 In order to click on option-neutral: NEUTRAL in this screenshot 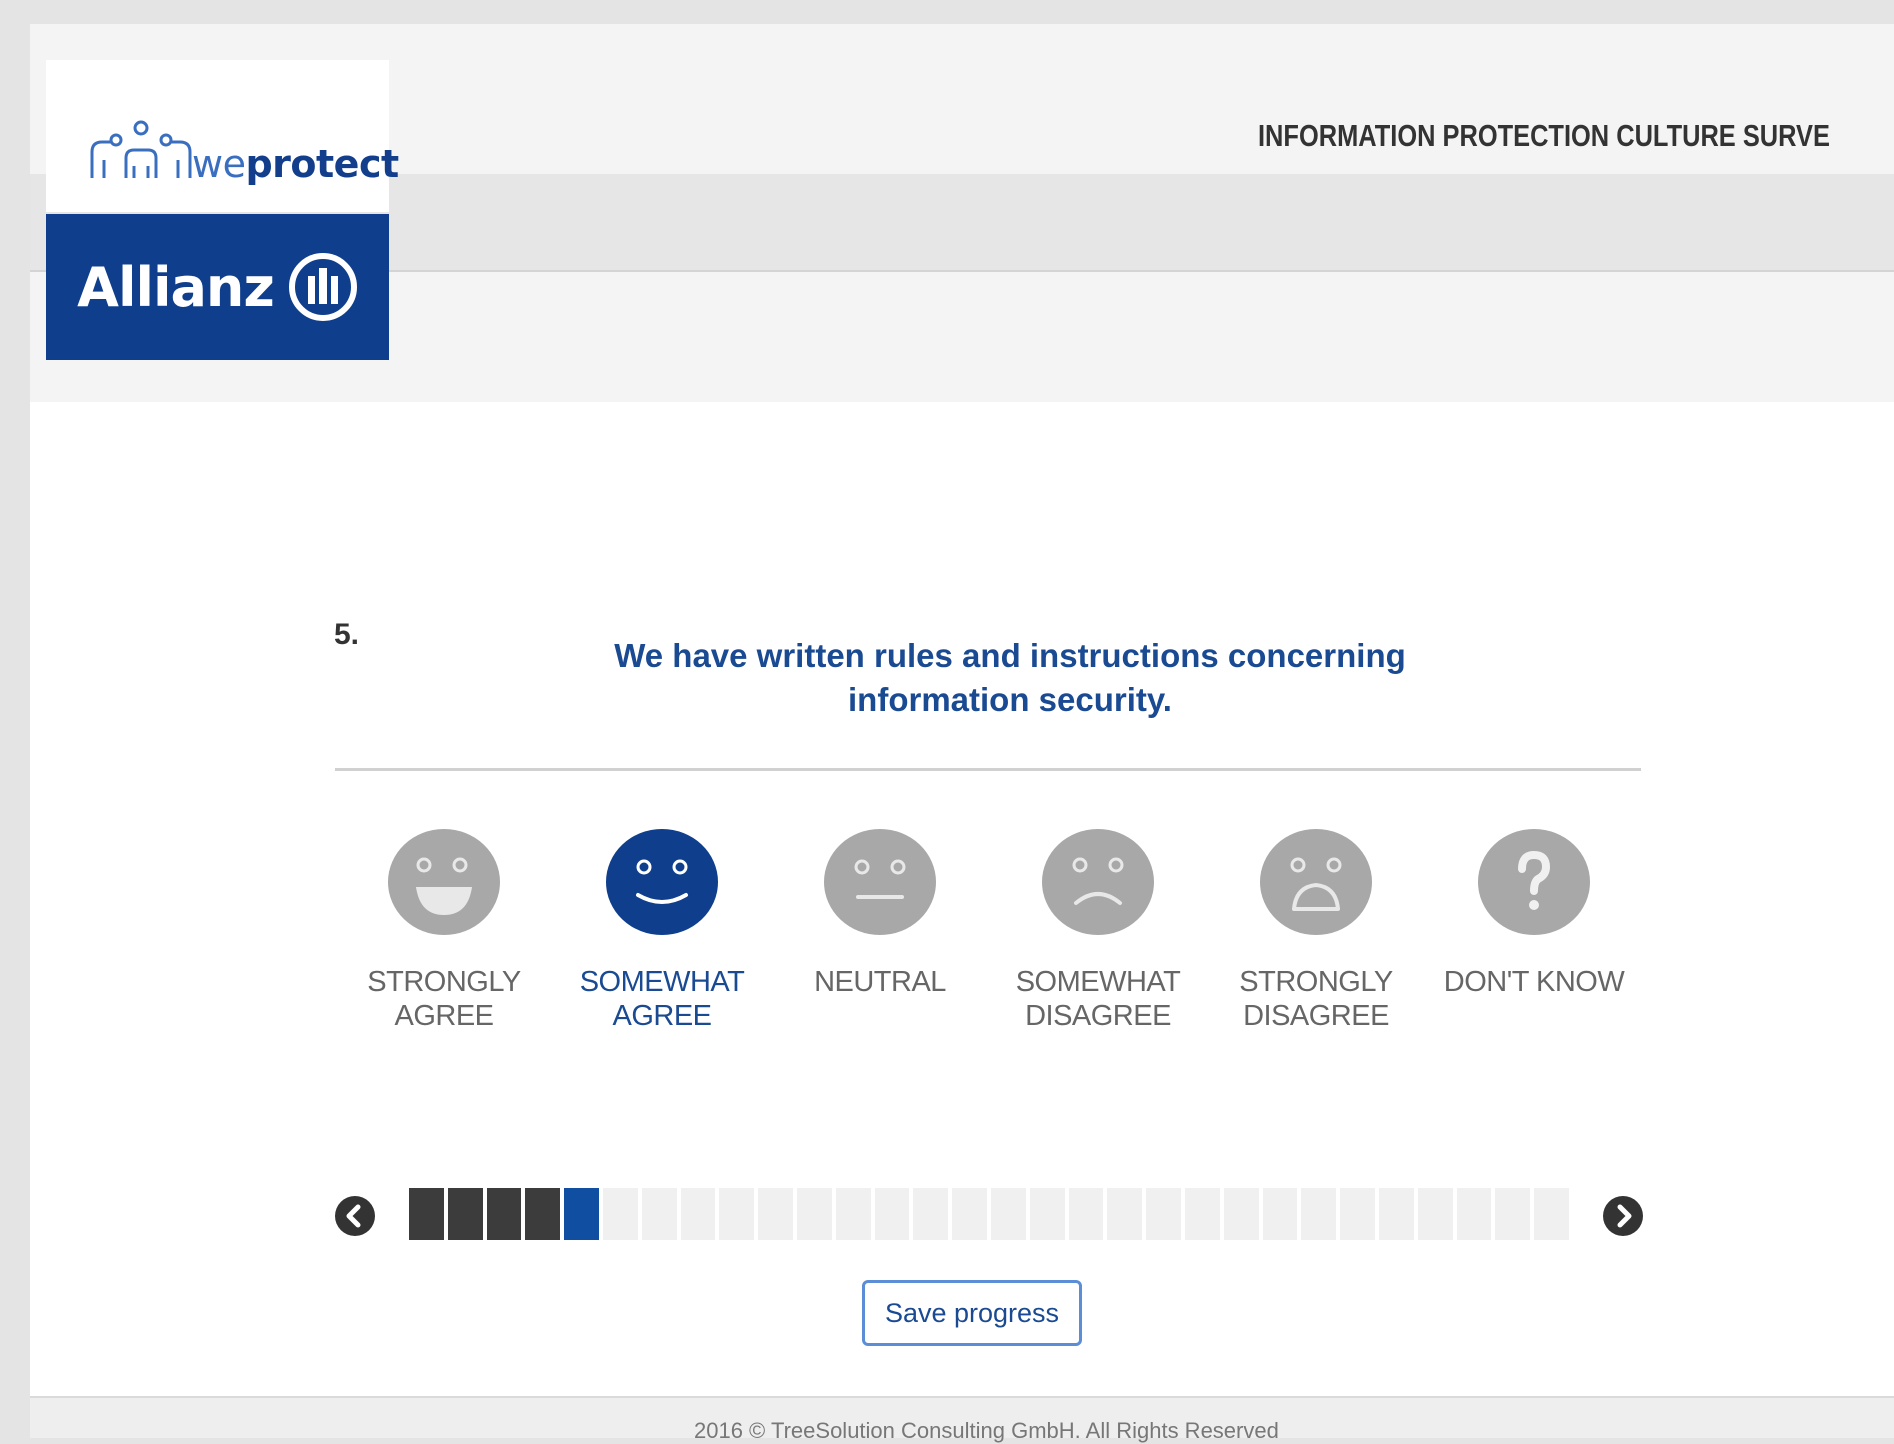, I will do `click(880, 914)`.